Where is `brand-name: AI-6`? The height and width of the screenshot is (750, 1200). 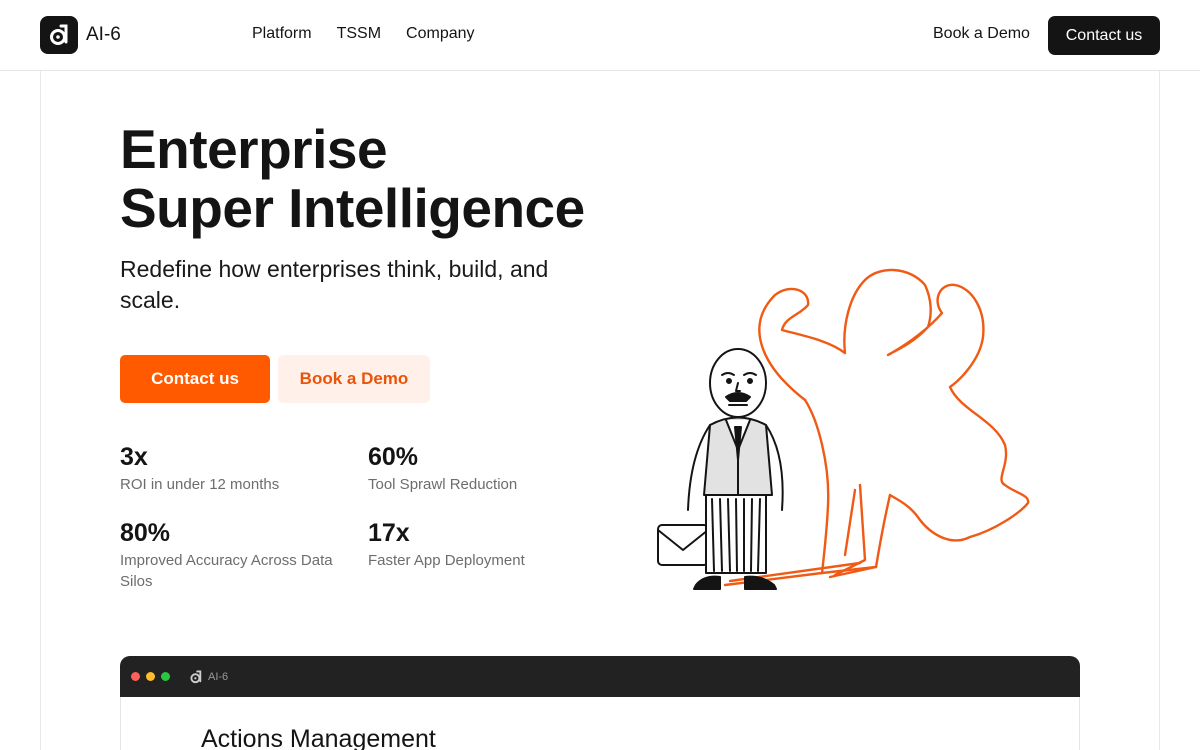 brand-name: AI-6 is located at coordinates (103, 34).